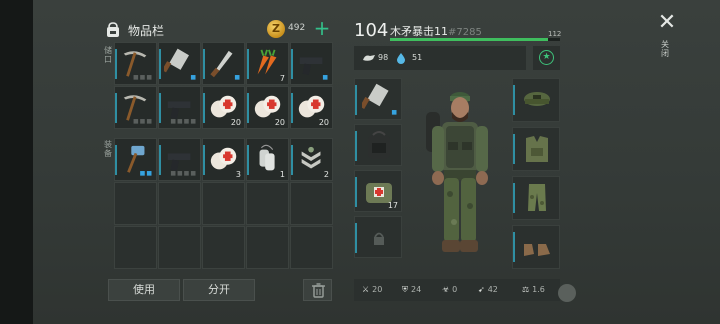 Image resolution: width=720 pixels, height=324 pixels. What do you see at coordinates (538, 289) in the screenshot?
I see `weight-value: 1.6` at bounding box center [538, 289].